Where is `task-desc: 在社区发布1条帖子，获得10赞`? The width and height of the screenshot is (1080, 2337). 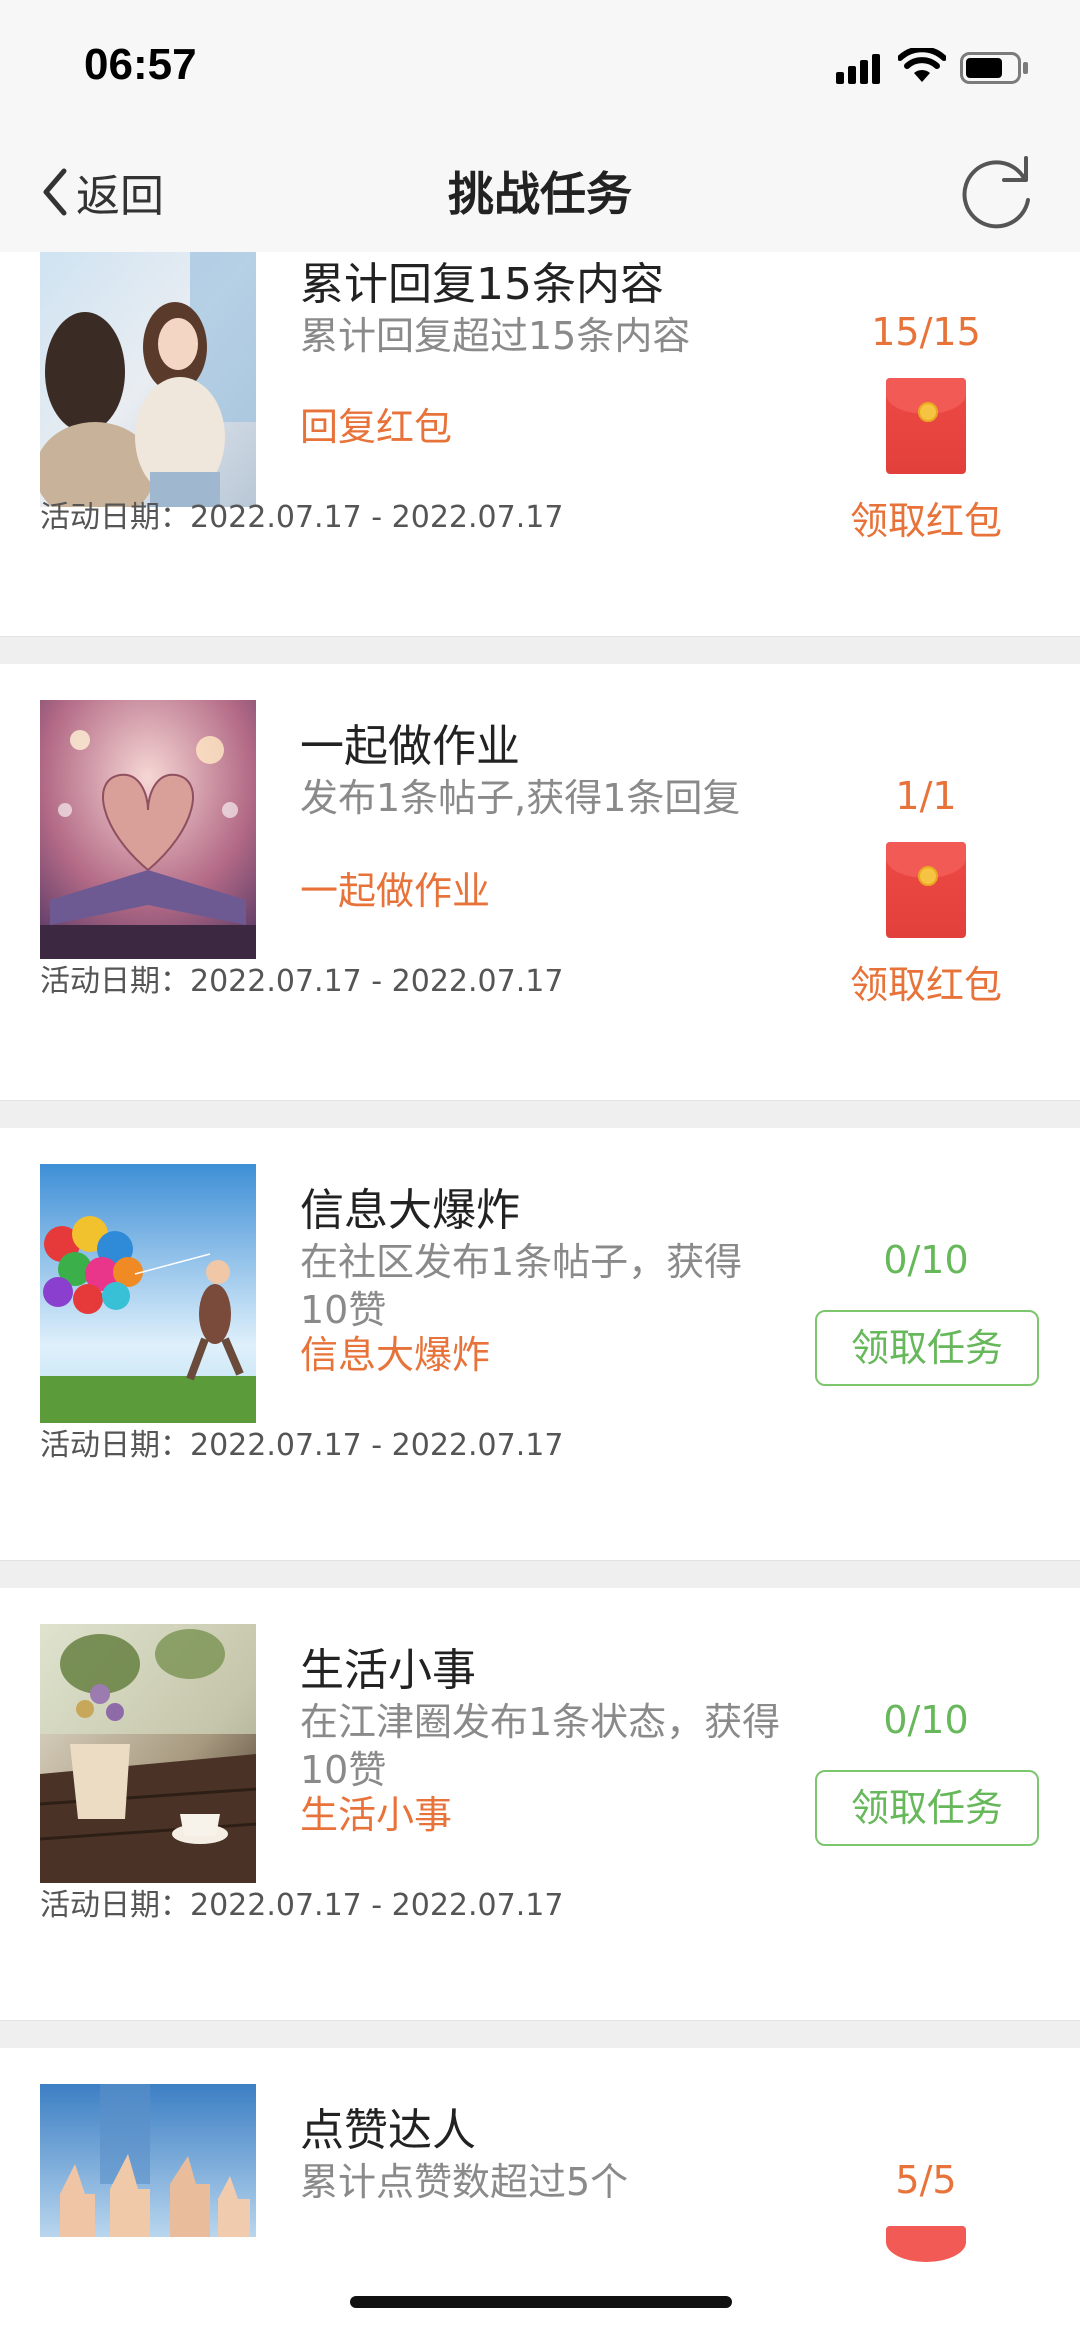
task-desc: 在社区发布1条帖子，获得10赞 is located at coordinates (521, 1286).